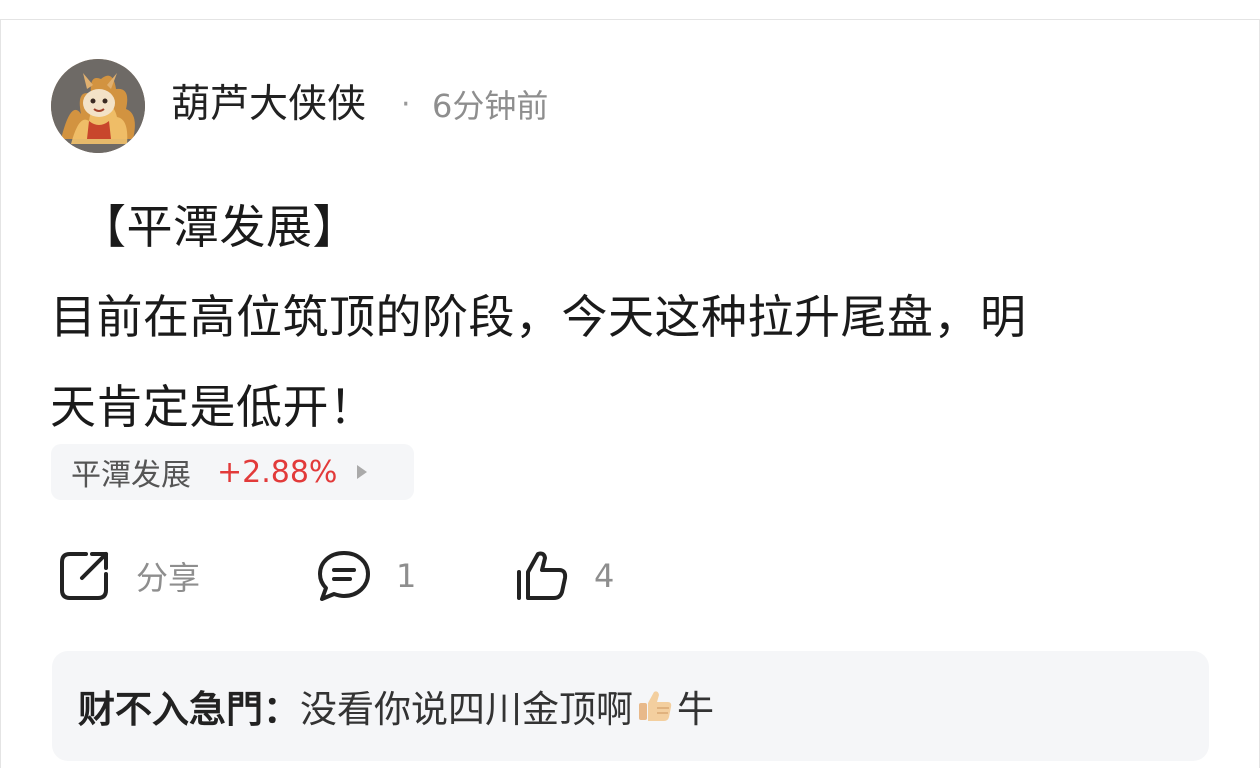 The image size is (1260, 768). What do you see at coordinates (189, 706) in the screenshot?
I see `comment-author: 财不入急門：` at bounding box center [189, 706].